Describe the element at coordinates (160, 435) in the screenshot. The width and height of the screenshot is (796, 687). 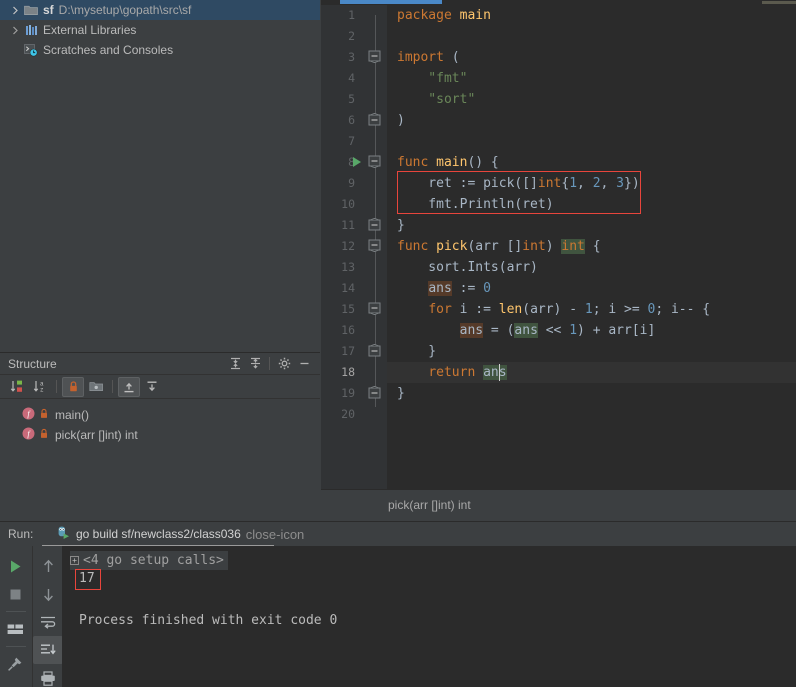
I see `structure-item-pick: f pick(arr []int) int` at that location.